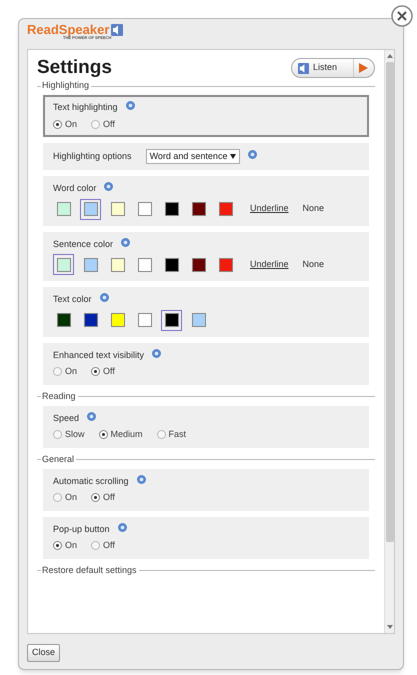 The image size is (417, 675). What do you see at coordinates (85, 107) in the screenshot?
I see `setting-label: Text highlighting` at bounding box center [85, 107].